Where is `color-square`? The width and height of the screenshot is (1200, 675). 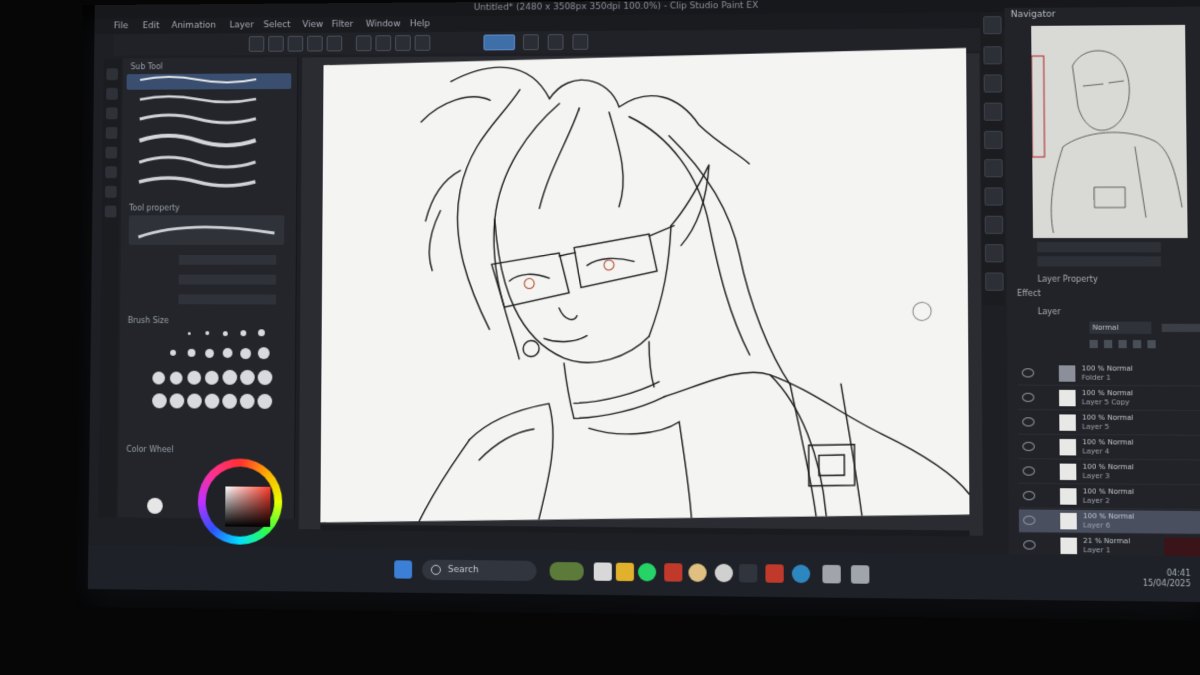
color-square is located at coordinates (248, 506).